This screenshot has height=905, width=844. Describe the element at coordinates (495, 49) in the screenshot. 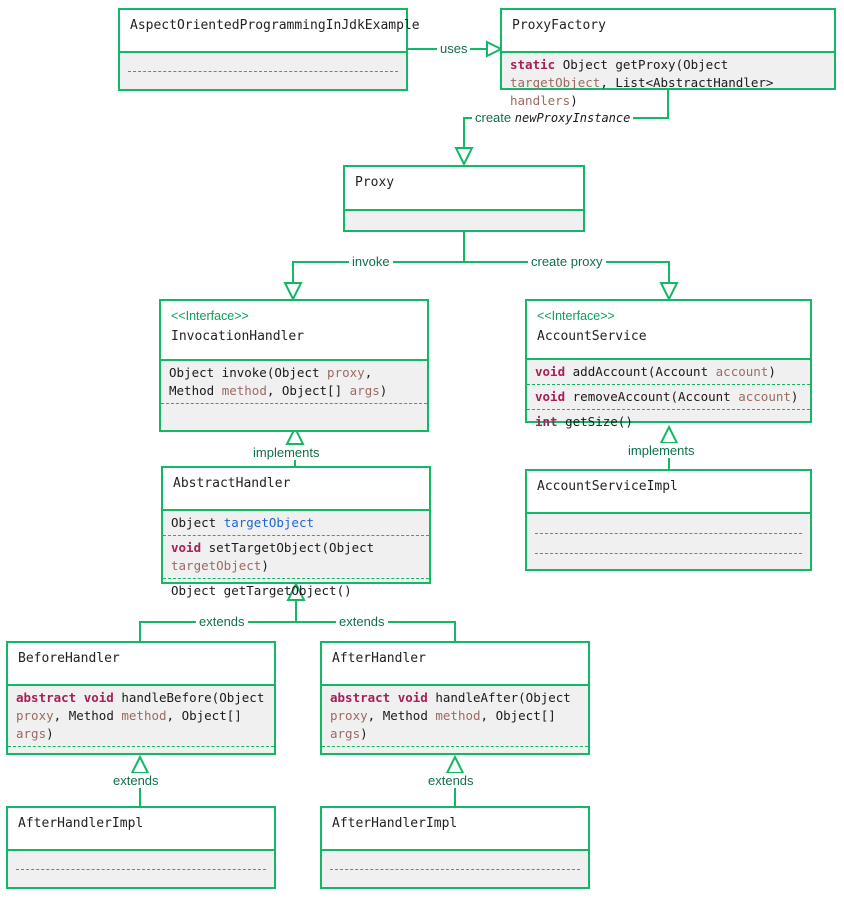

I see `edge-uses-arrowhead` at that location.